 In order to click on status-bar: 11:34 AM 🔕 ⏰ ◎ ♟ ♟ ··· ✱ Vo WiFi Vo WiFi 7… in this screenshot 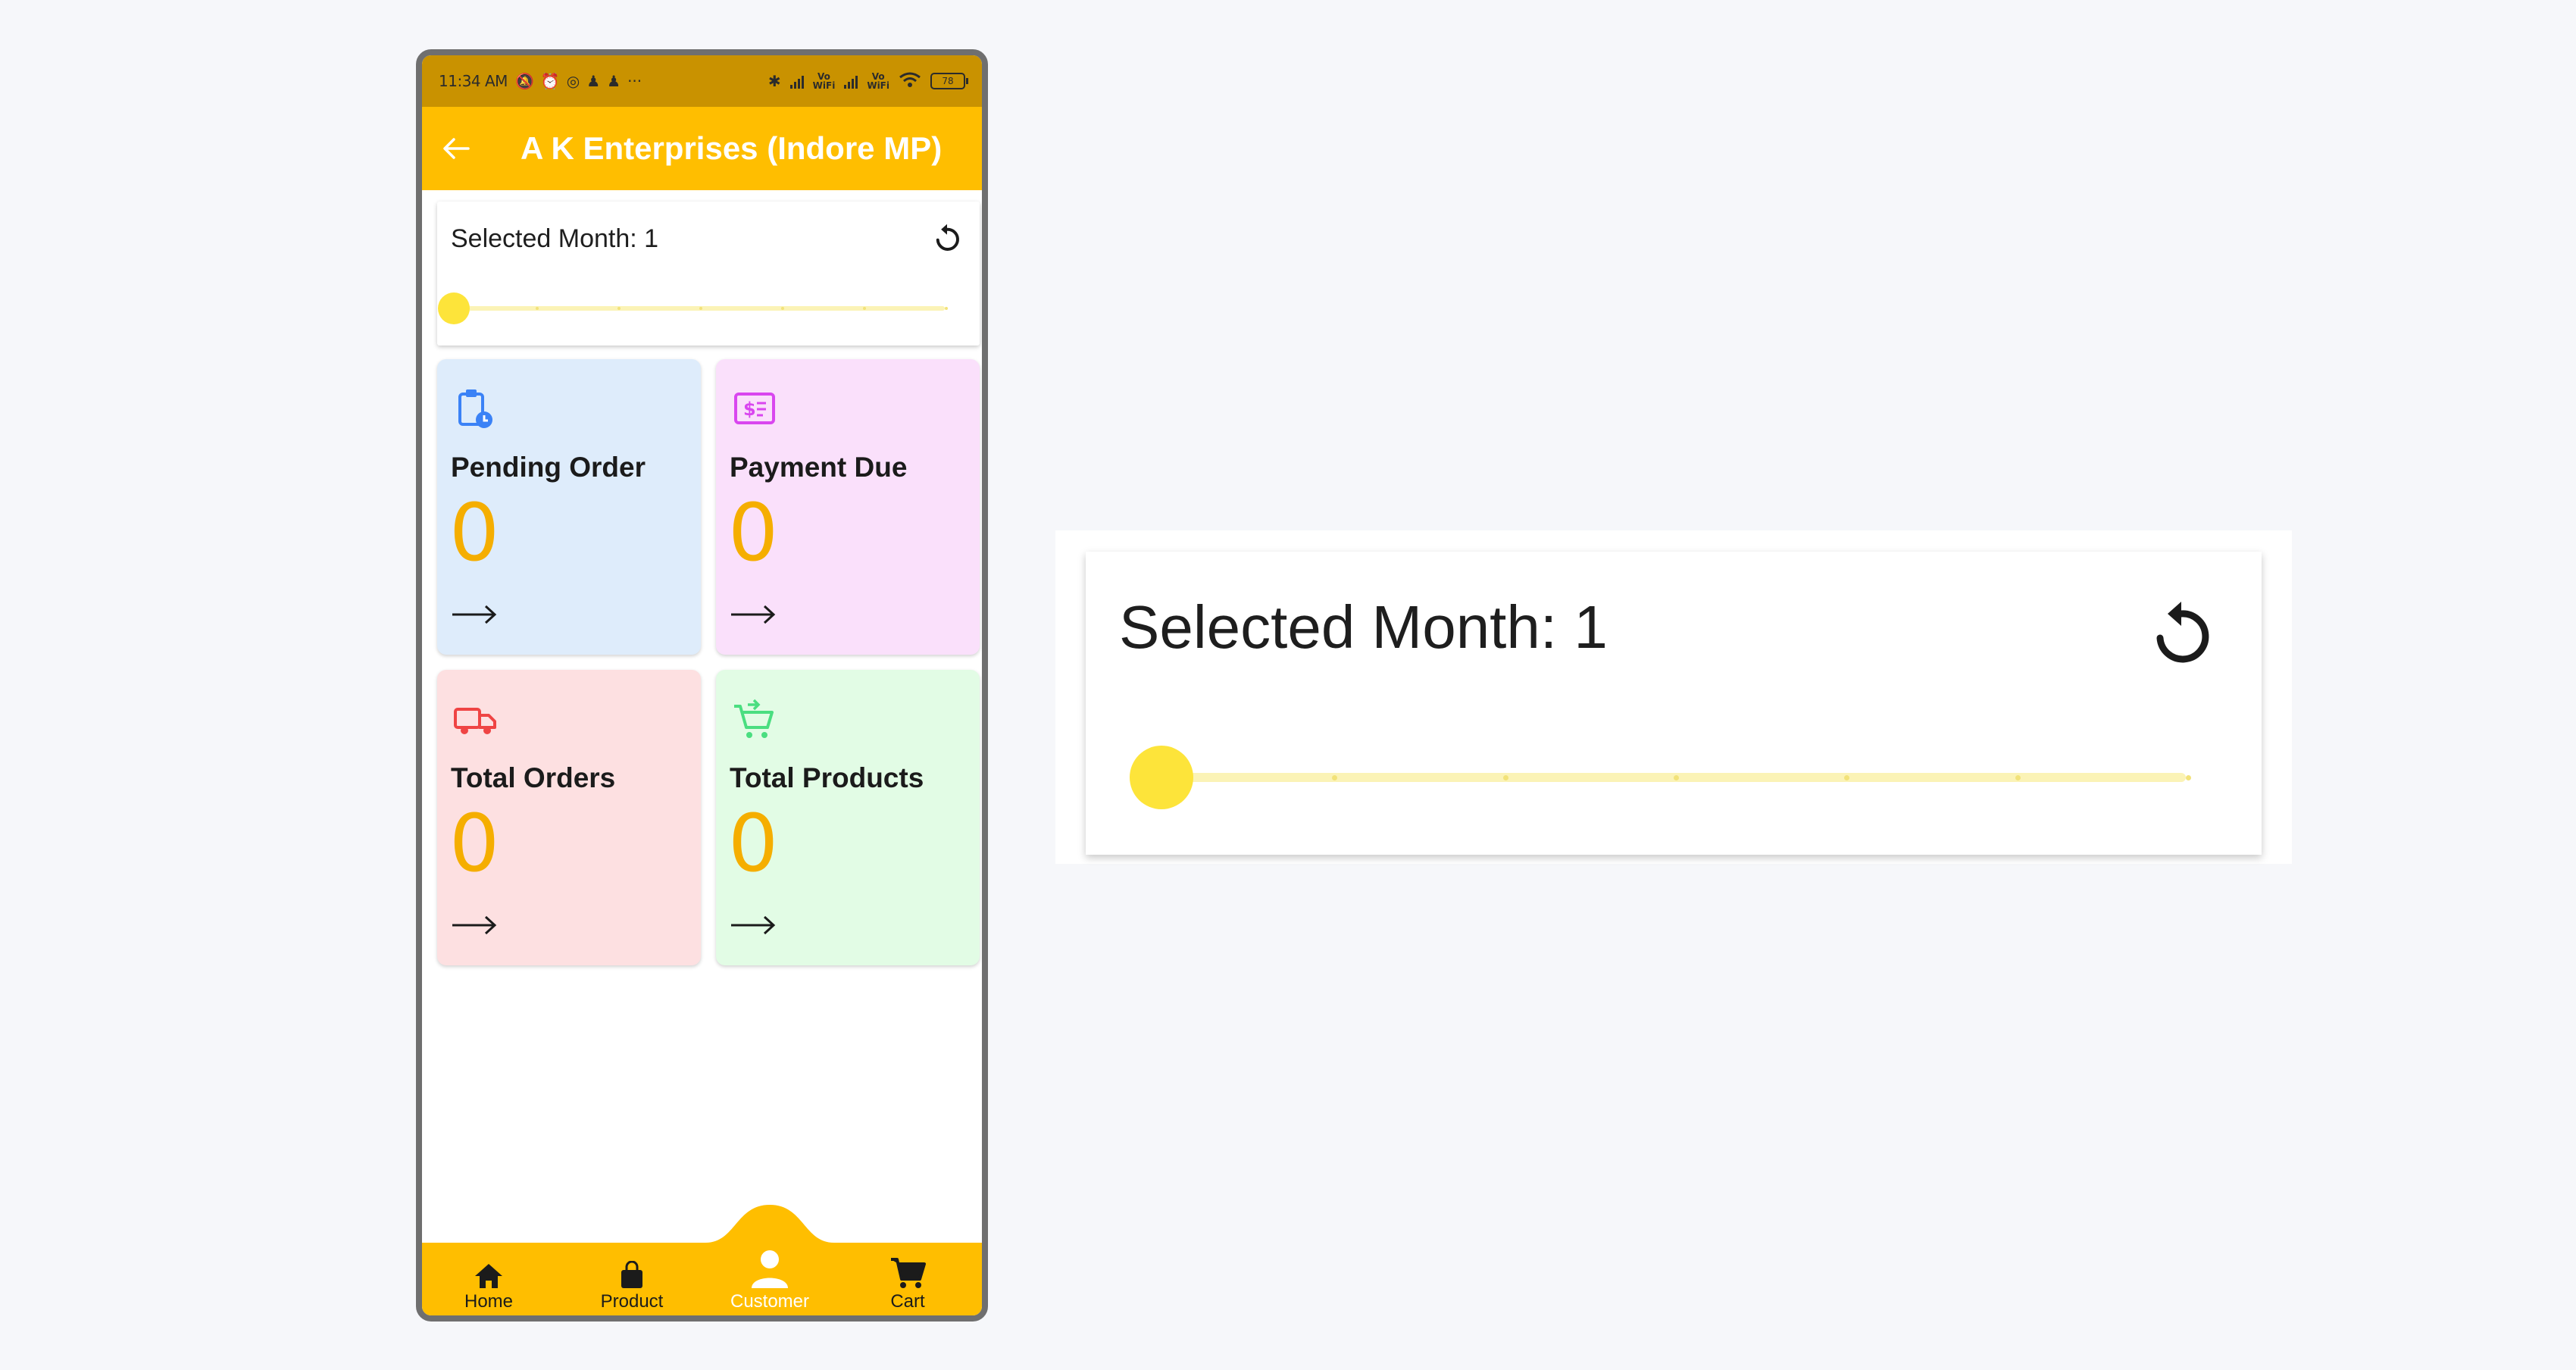, I will do `click(702, 81)`.